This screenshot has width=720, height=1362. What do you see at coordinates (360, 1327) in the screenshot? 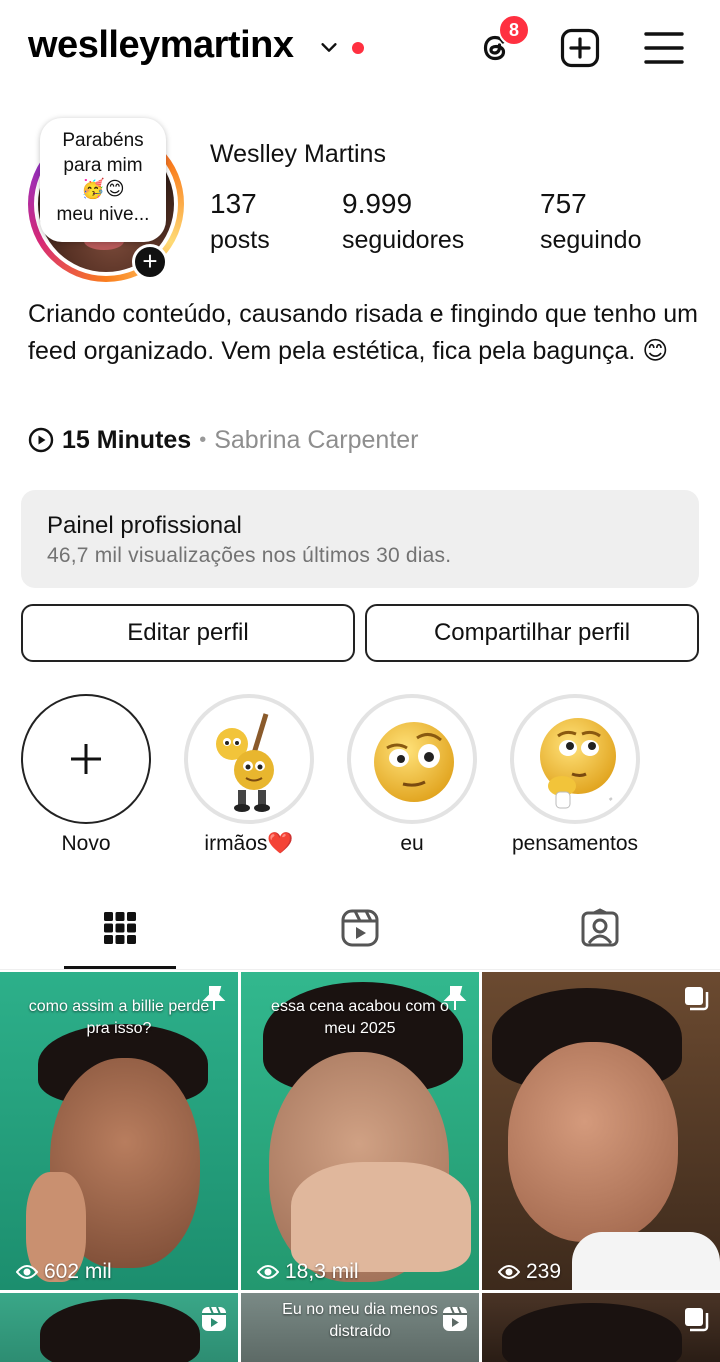
I see `post-tile: Eu no meu dia menos distraído` at bounding box center [360, 1327].